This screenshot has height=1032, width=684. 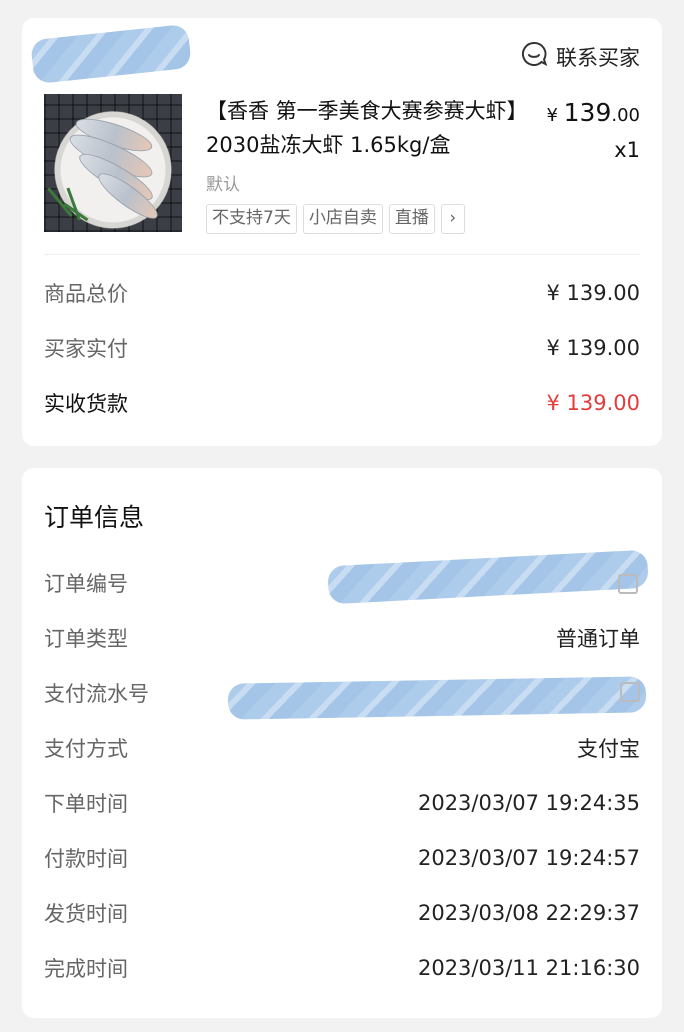 I want to click on price-integer: 139, so click(x=587, y=112).